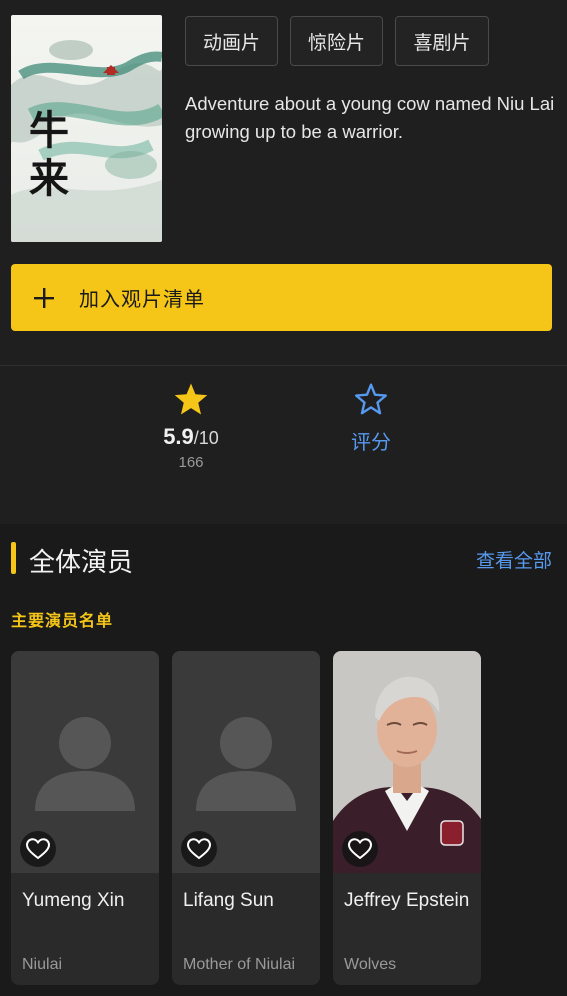  I want to click on movie-poster: 牛来, so click(86, 128).